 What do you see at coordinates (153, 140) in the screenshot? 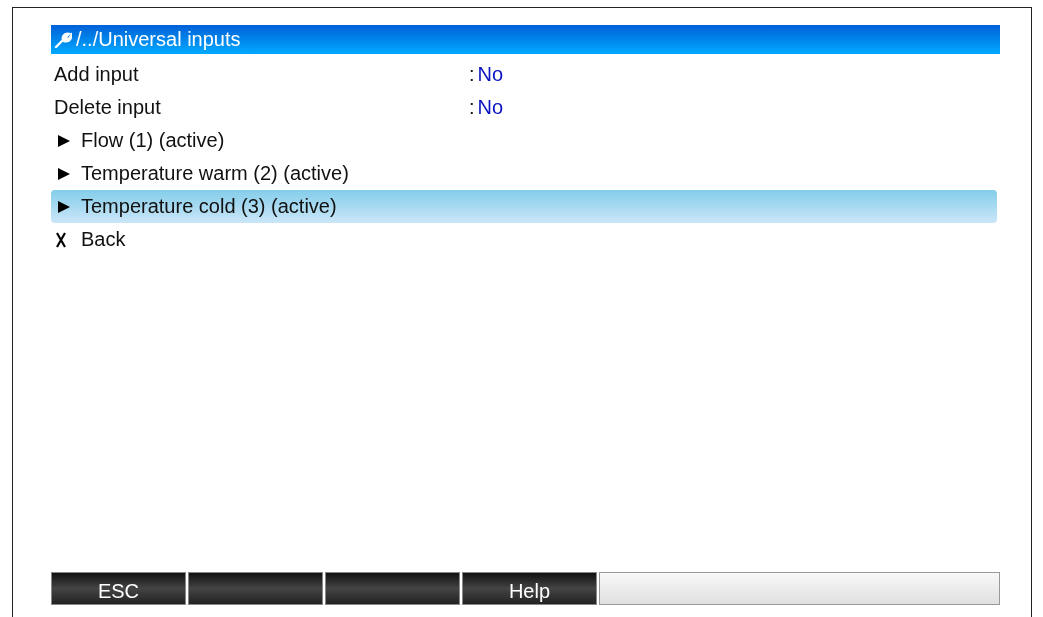
I see `submenu-label: Flow (1) (active)` at bounding box center [153, 140].